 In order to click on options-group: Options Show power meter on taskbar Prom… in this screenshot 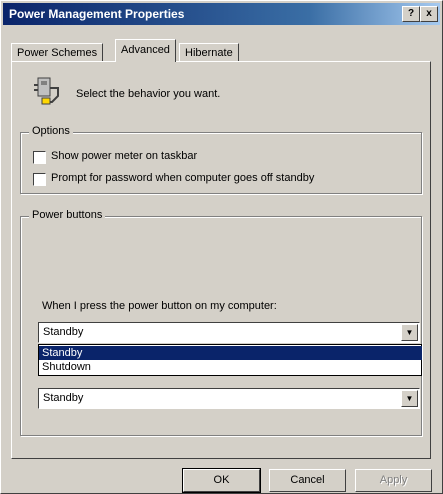, I will do `click(221, 159)`.